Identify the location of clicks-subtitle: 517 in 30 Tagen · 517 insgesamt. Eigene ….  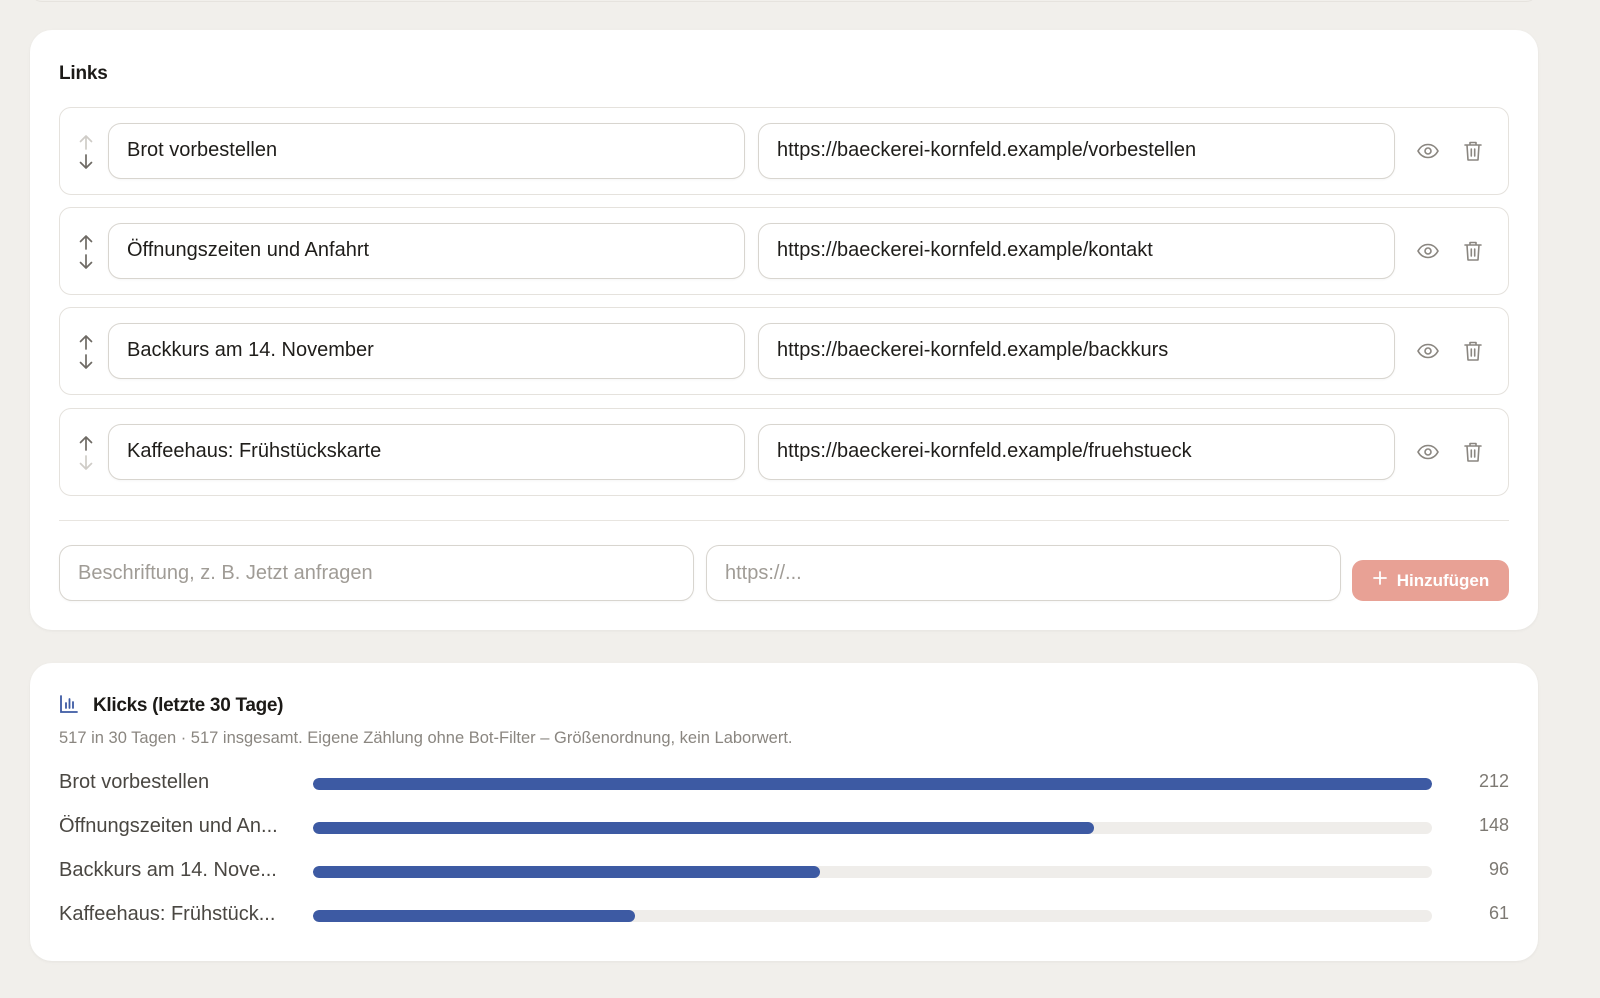
(426, 738).